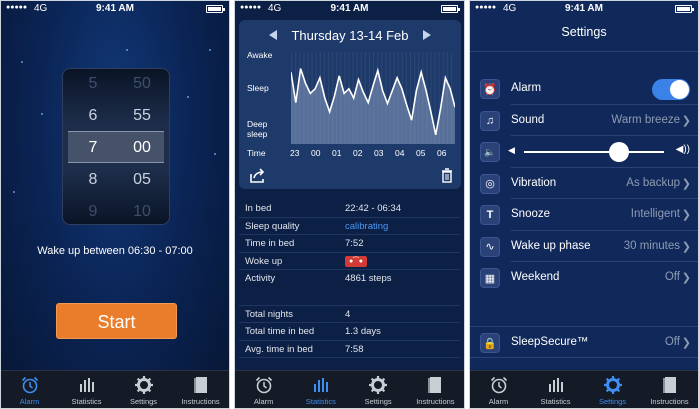  Describe the element at coordinates (511, 150) in the screenshot. I see `volume-low-icon: ◀` at that location.